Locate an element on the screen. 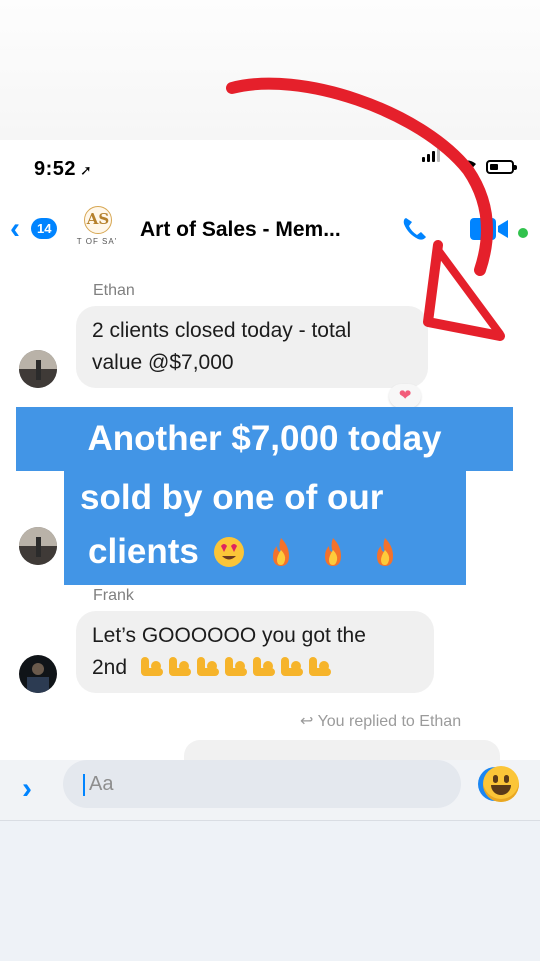  status-time: 9:52 ➚ is located at coordinates (63, 169).